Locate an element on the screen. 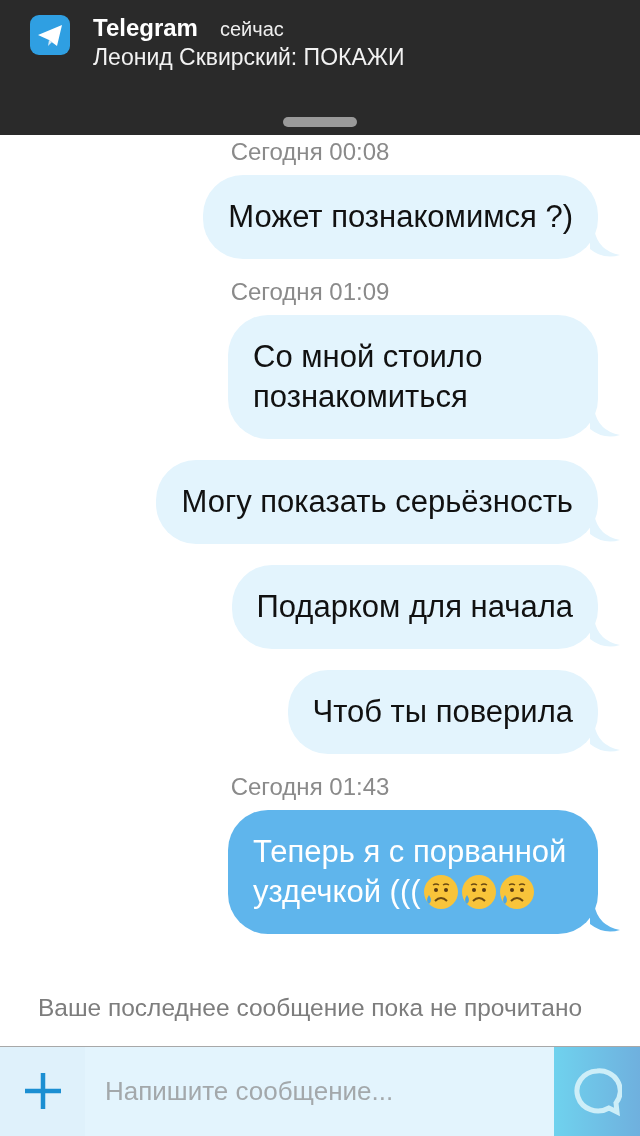 This screenshot has width=640, height=1136. drag-handle is located at coordinates (320, 122).